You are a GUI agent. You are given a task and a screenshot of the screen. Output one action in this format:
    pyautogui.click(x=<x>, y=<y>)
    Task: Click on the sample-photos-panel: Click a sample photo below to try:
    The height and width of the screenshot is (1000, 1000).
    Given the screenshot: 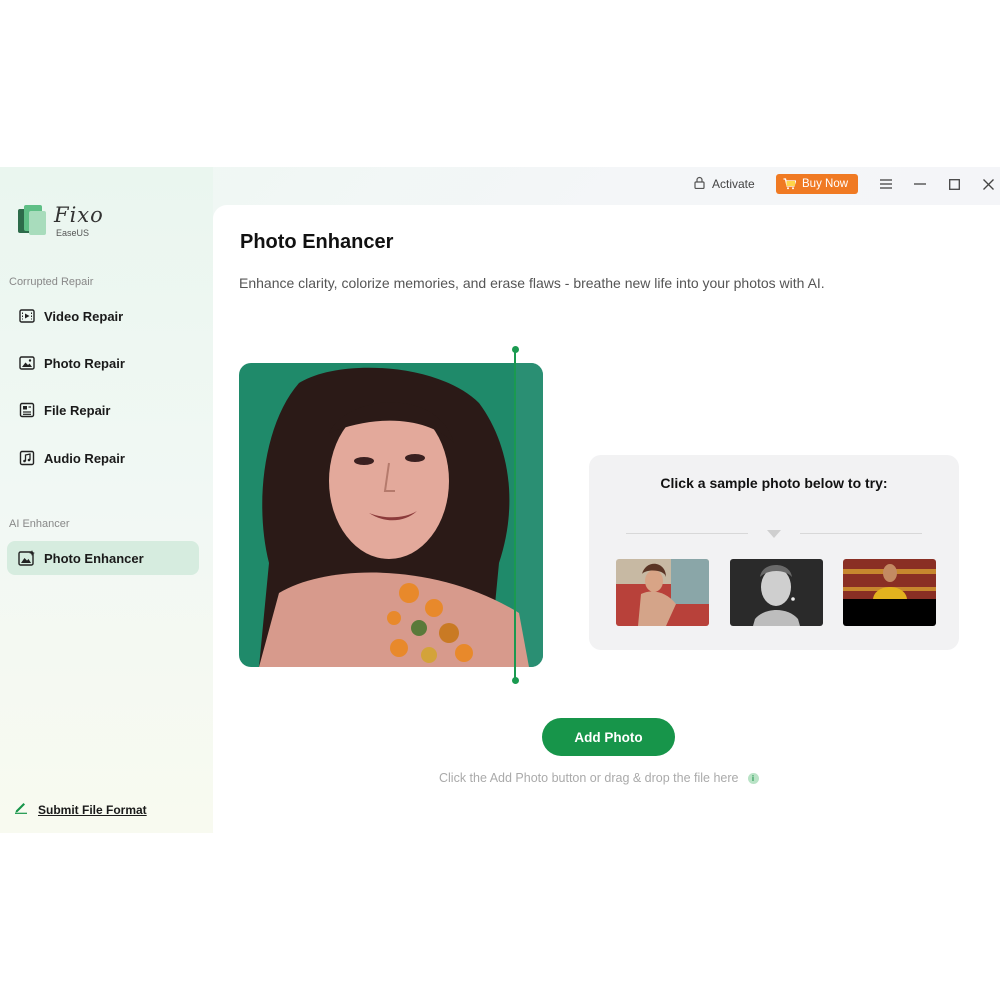 What is the action you would take?
    pyautogui.click(x=774, y=552)
    